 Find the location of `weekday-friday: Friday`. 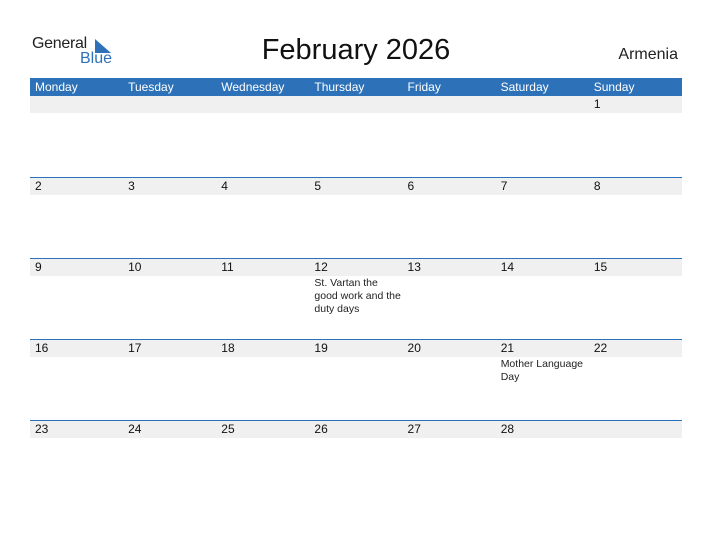

weekday-friday: Friday is located at coordinates (424, 87).